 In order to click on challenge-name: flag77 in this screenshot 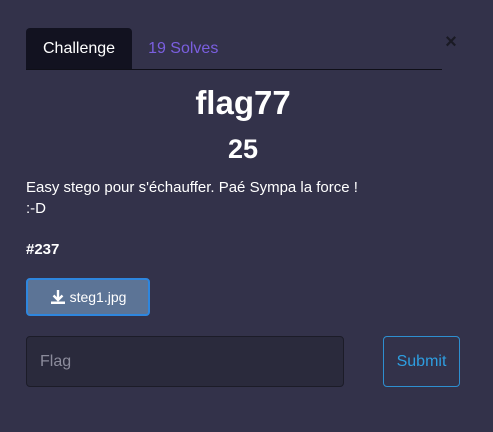, I will do `click(243, 102)`.